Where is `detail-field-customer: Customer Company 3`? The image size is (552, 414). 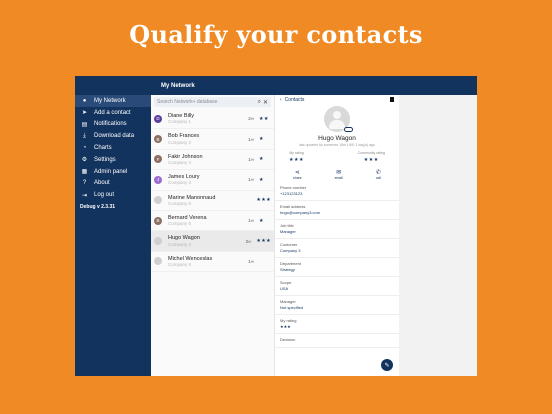
detail-field-customer: Customer Company 3 is located at coordinates (337, 248).